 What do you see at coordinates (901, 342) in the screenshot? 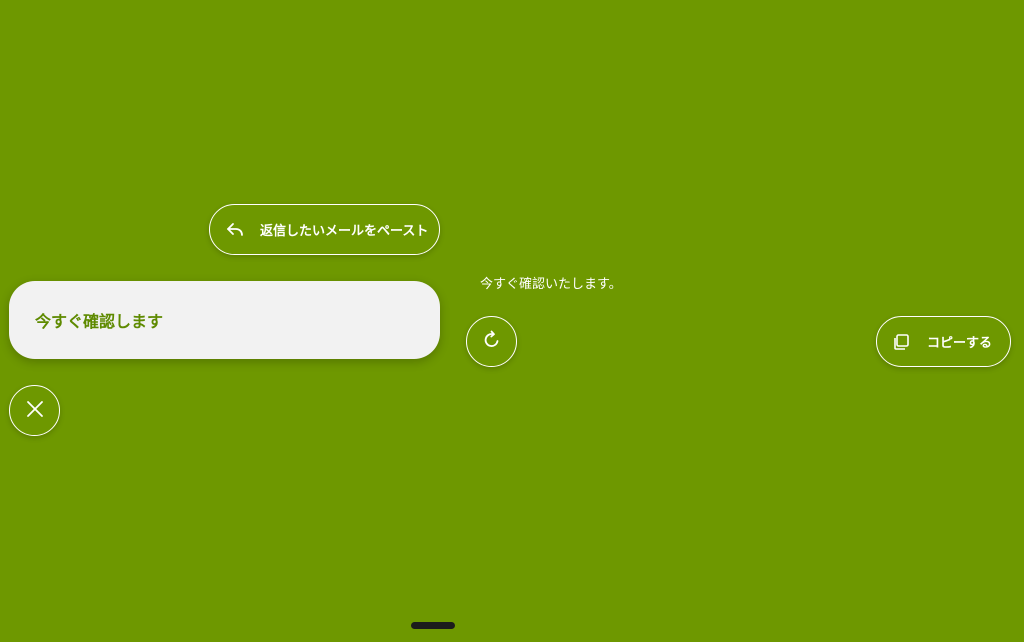
I see `copy-icon` at bounding box center [901, 342].